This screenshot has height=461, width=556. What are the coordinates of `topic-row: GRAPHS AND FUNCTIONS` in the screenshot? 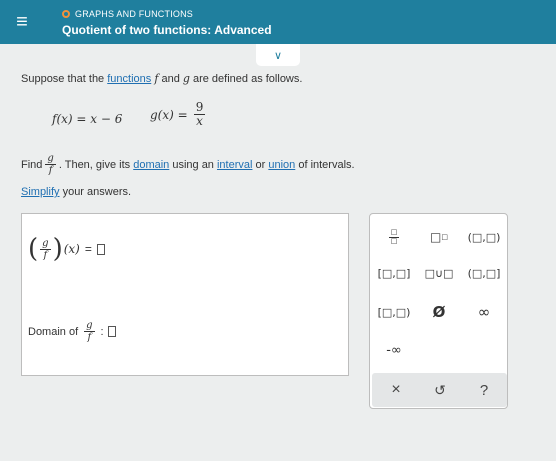 It's located at (127, 14).